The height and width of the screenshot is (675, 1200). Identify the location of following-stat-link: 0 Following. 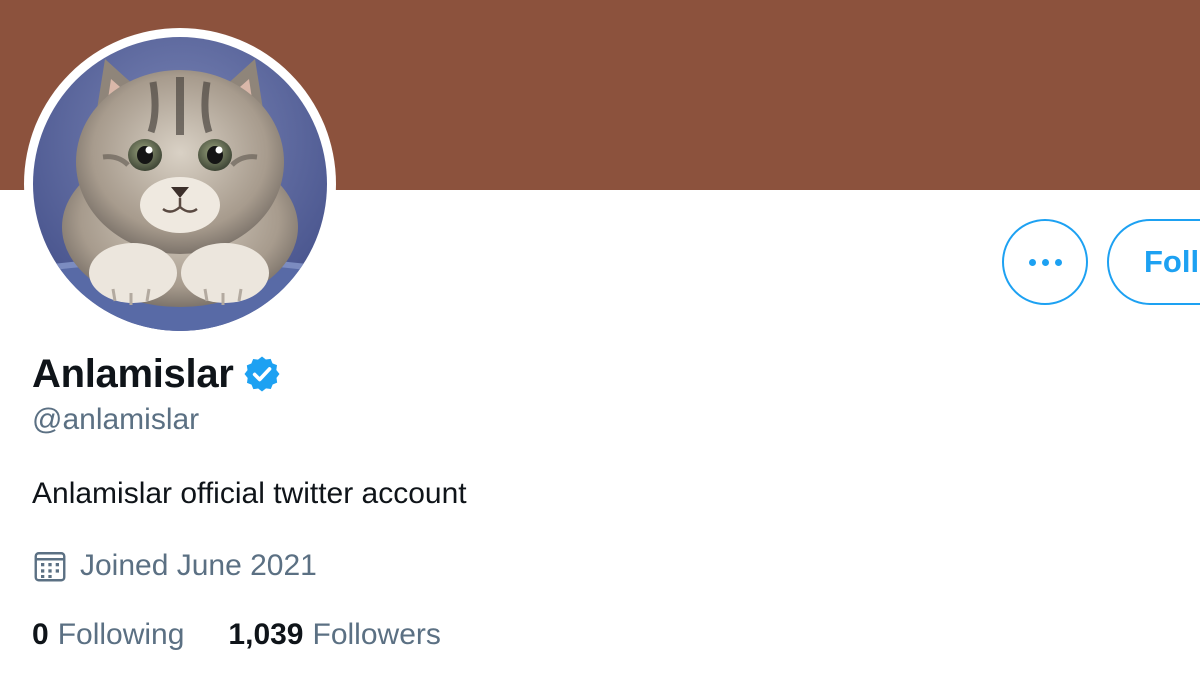
(108, 635).